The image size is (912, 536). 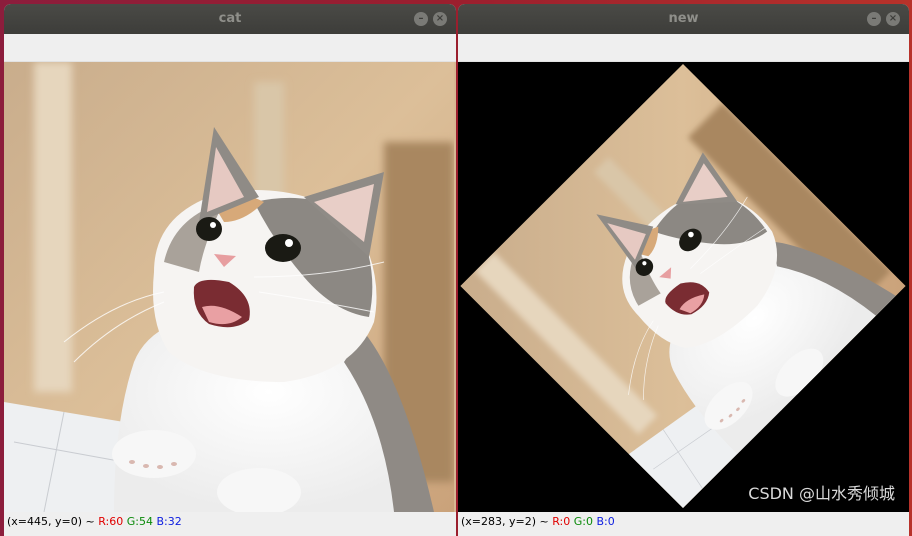 I want to click on blue-value: B:0, so click(x=605, y=521).